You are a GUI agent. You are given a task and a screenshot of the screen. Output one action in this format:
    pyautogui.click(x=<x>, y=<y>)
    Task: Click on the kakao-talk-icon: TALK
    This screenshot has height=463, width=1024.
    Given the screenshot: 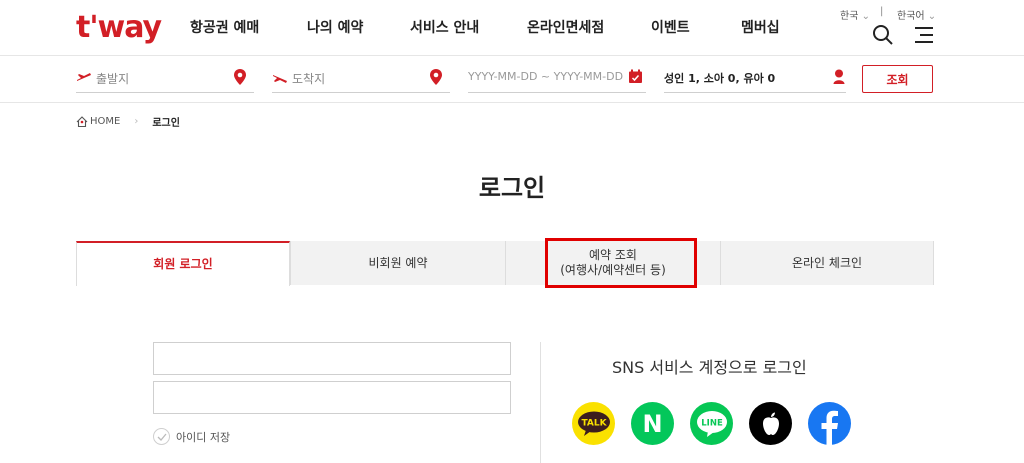 What is the action you would take?
    pyautogui.click(x=593, y=423)
    